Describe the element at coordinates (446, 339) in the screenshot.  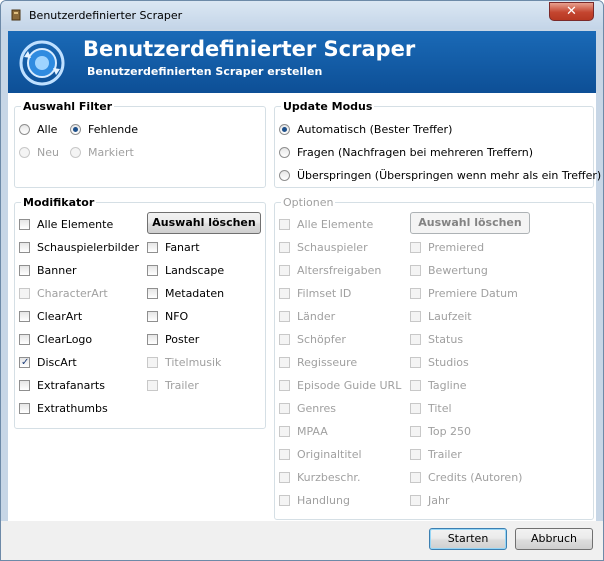
I see `checkbox-label: Status` at that location.